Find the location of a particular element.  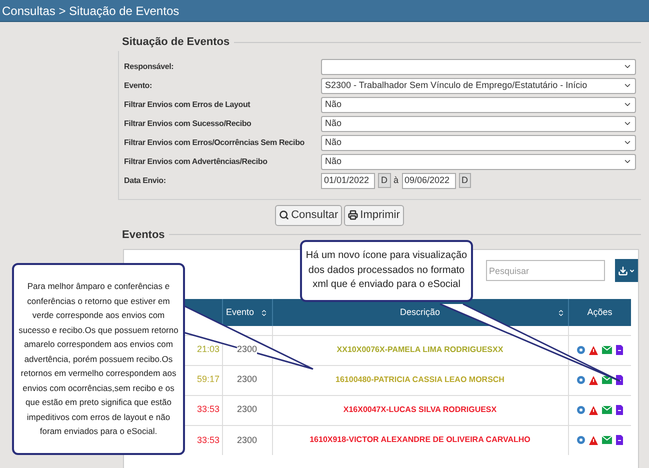

callout-text: Para melhor âmparo e conferências e conferências o retorno que estiver em verde corresponde aos envios com sucesso e recibo.Os que possuem retorno amarelo correspondem aos envios com advertência, porém possuem recibo.Os retornos em vermelho correspondem aos envios com ocorrências,sem recibo e os que estão em preto significa que estão impeditivos com erros de layout e não foram enviados para o eSocial. is located at coordinates (98, 359).